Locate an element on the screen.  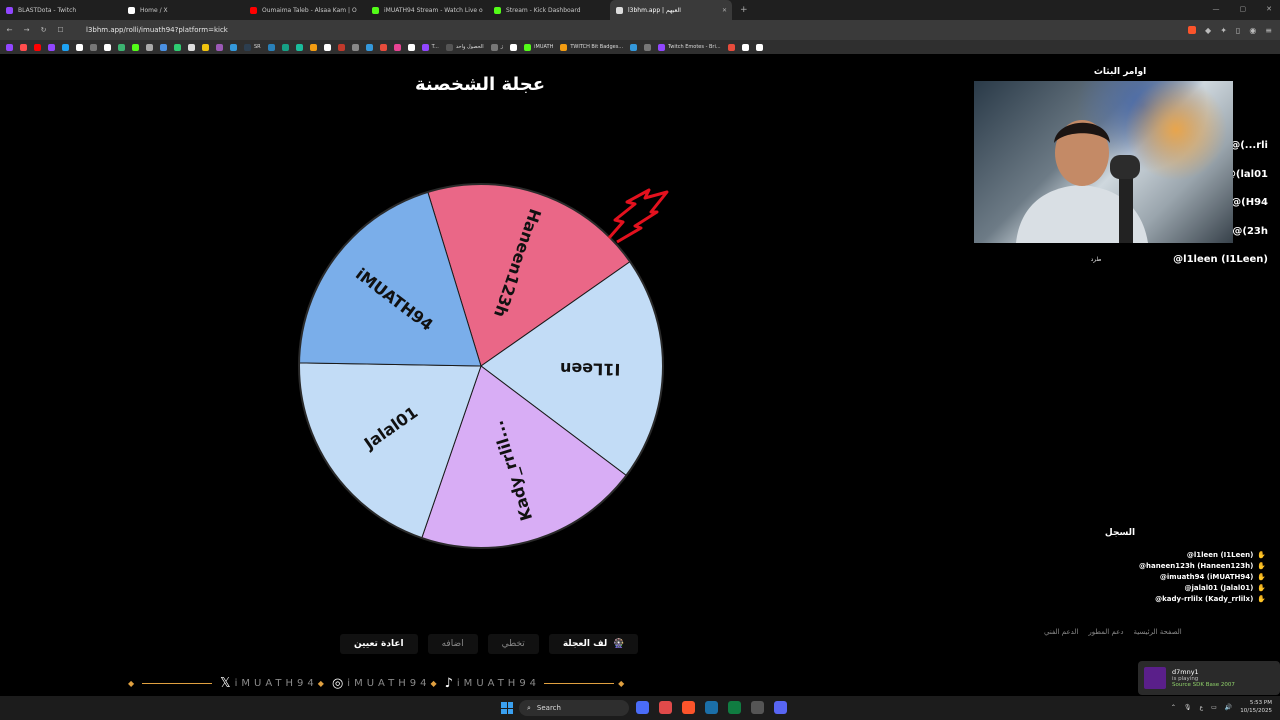
steam-icon is located at coordinates (711, 707).